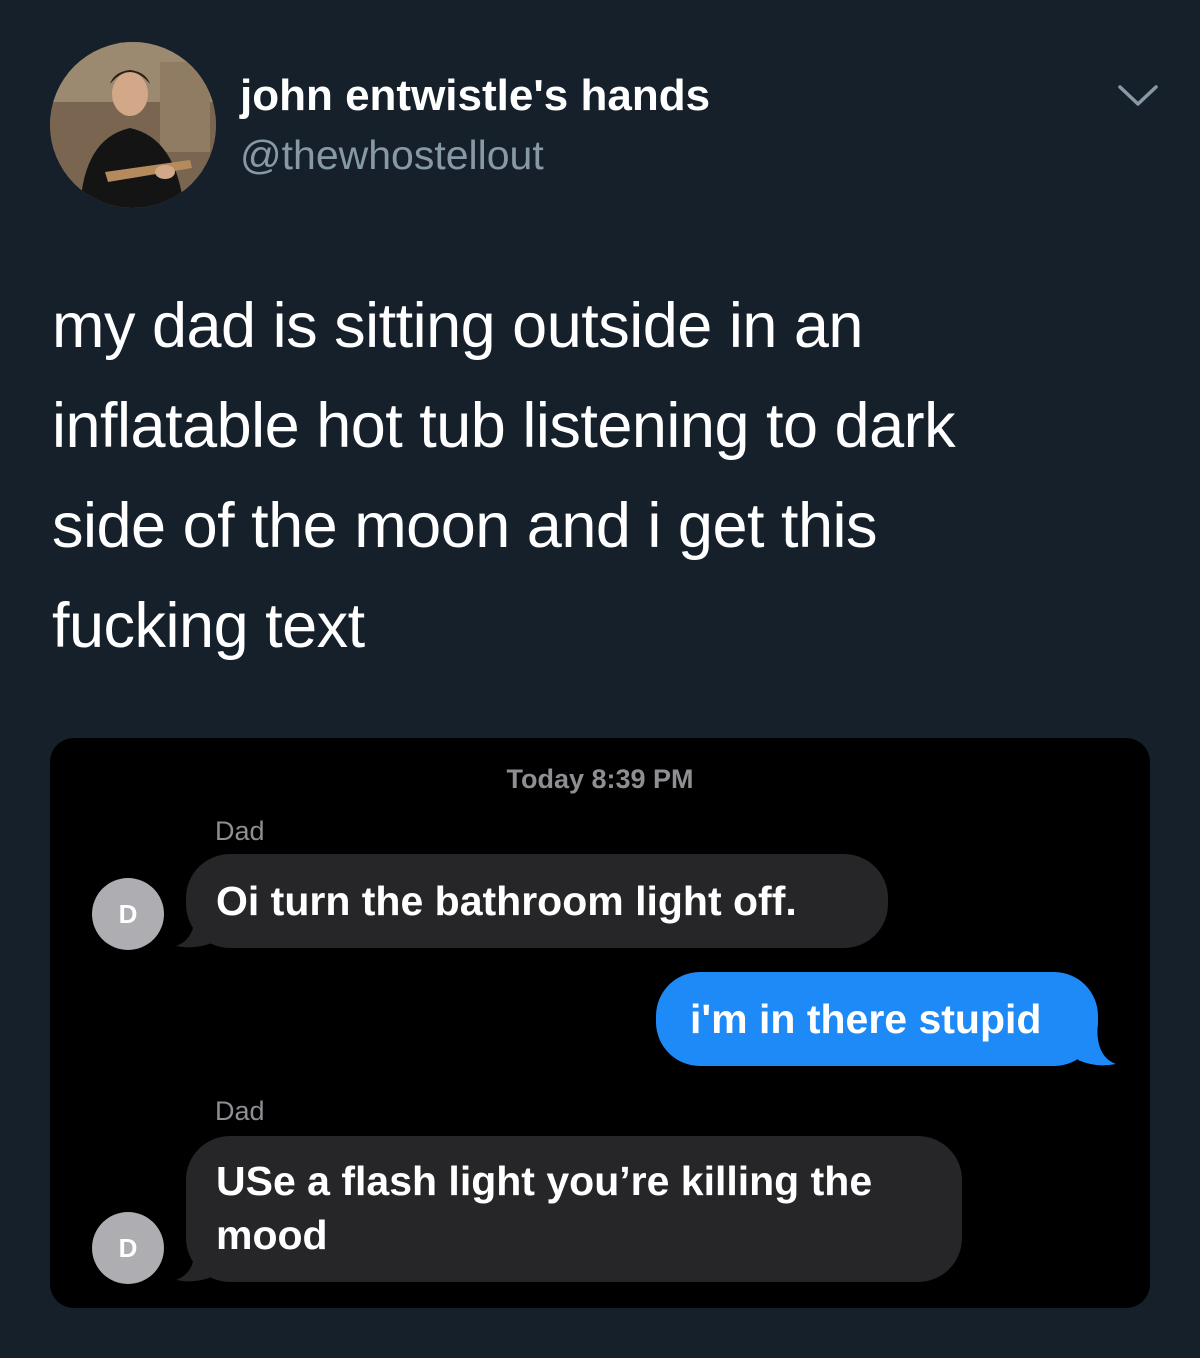  Describe the element at coordinates (866, 1019) in the screenshot. I see `message-text: i'm in there stupid` at that location.